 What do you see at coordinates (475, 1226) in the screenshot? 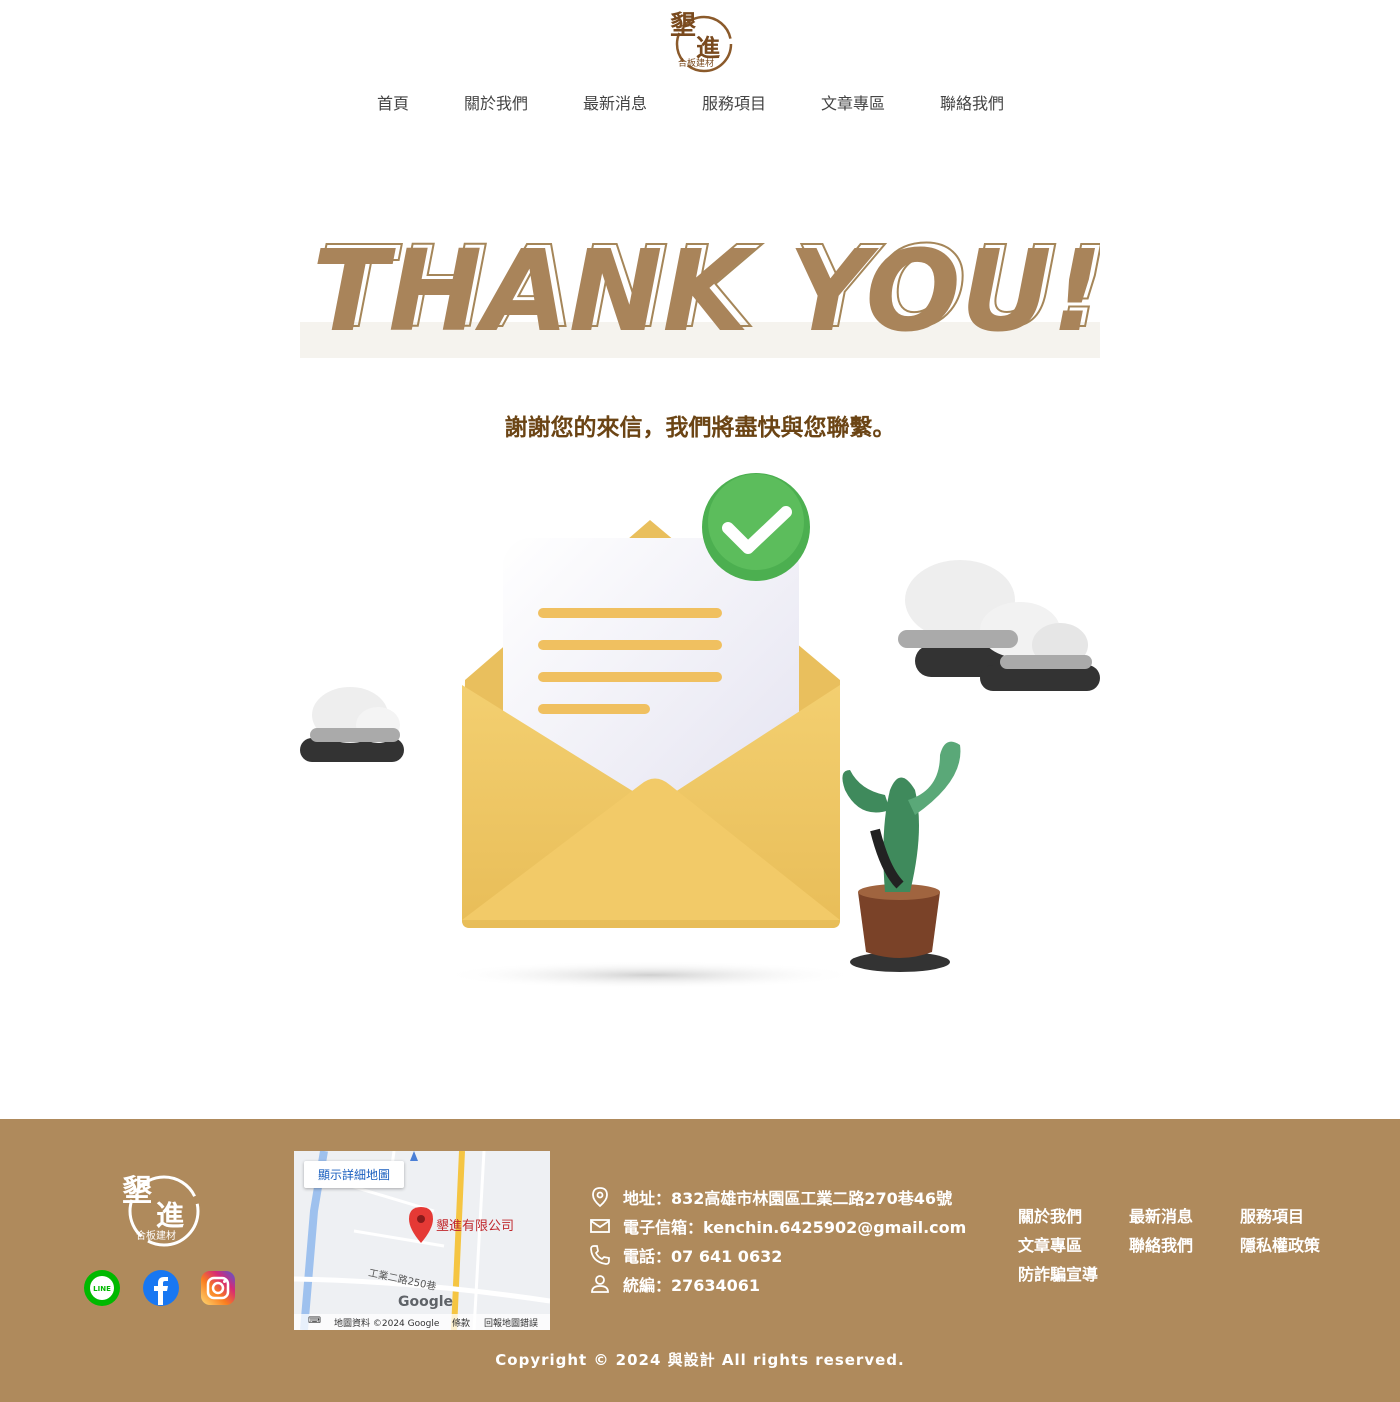
I see `map-pin-label: 墾進有限公司` at bounding box center [475, 1226].